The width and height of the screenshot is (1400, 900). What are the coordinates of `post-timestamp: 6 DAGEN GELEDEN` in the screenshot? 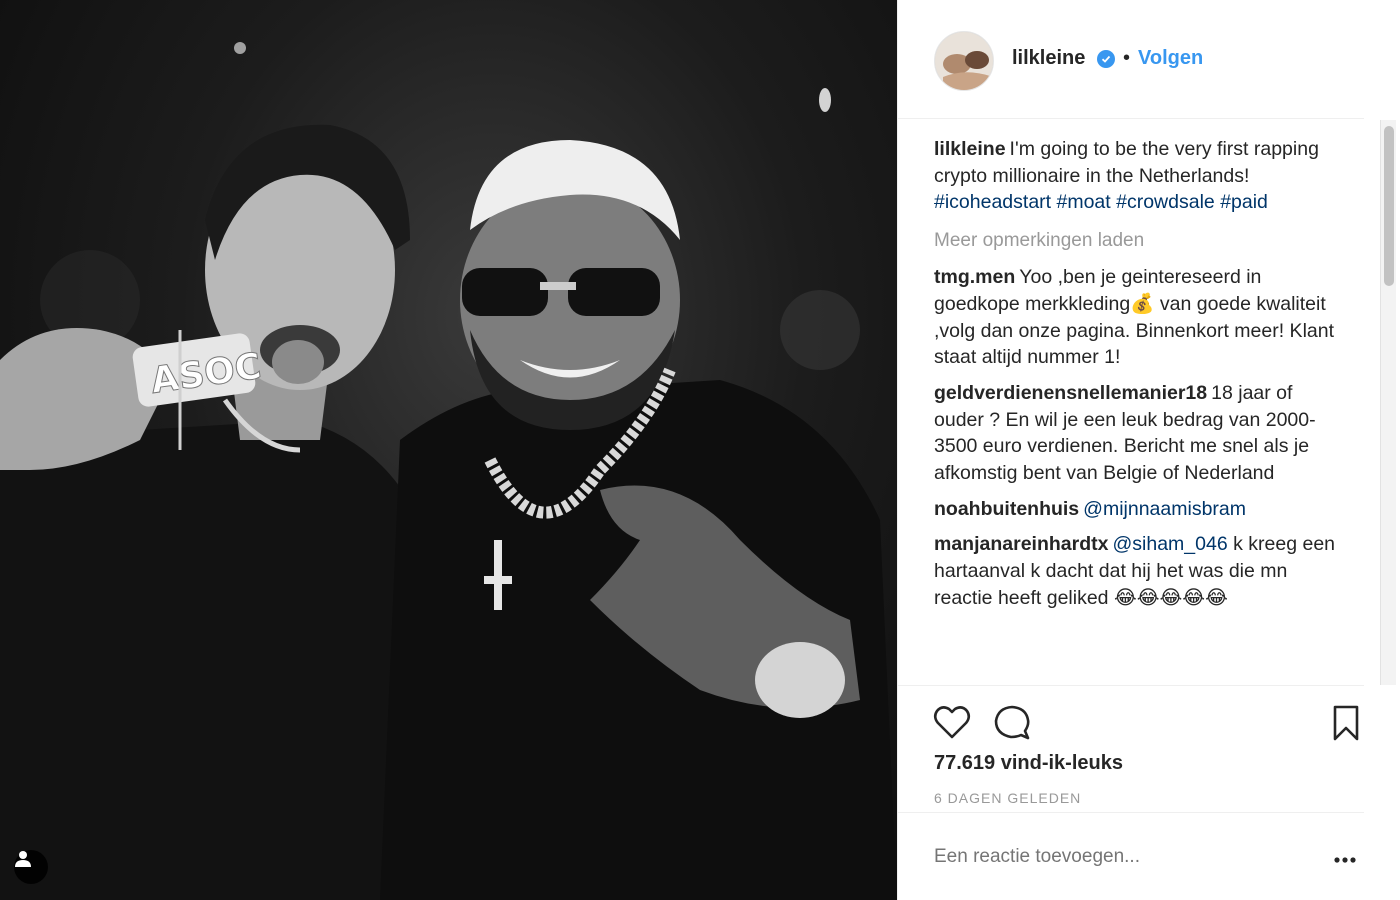 It's located at (1007, 798).